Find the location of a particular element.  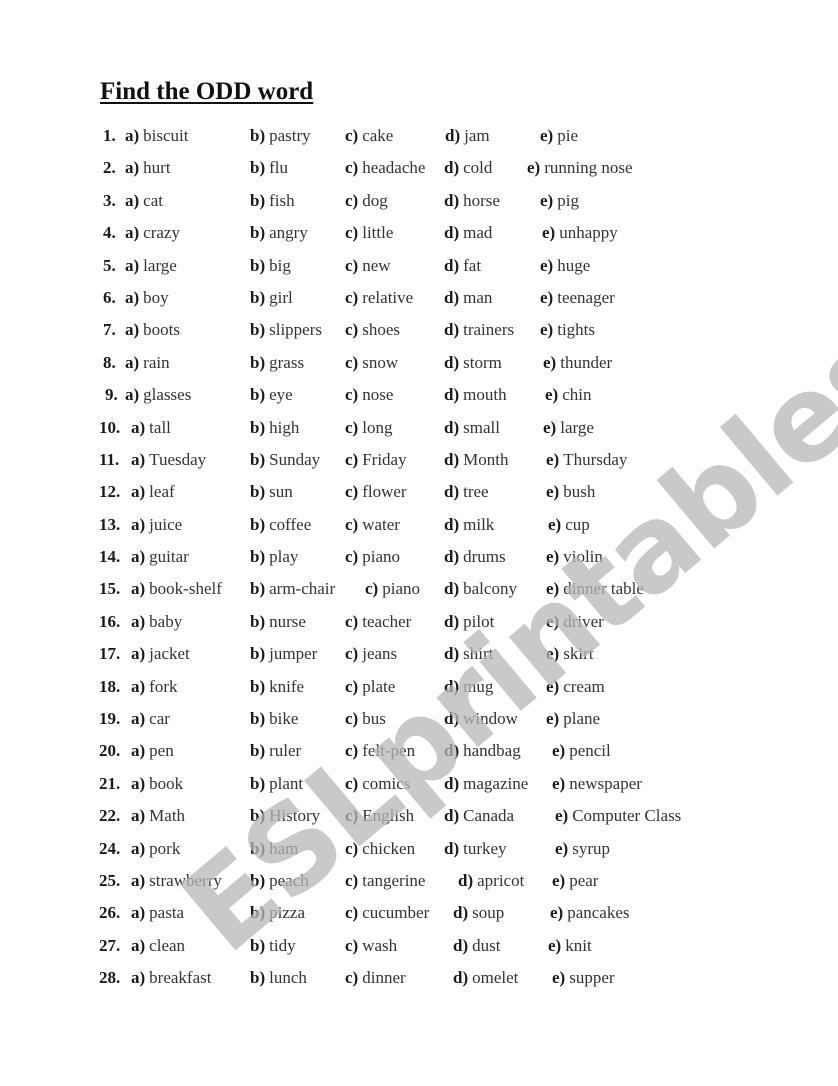

option-d: d) mad is located at coordinates (468, 233).